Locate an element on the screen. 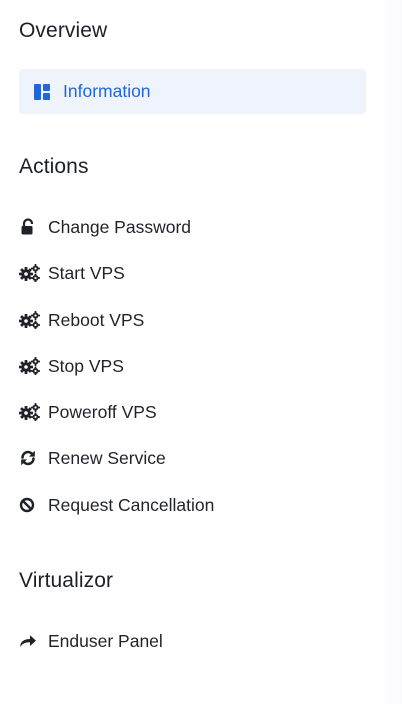  section-title-actions: Actions is located at coordinates (54, 166).